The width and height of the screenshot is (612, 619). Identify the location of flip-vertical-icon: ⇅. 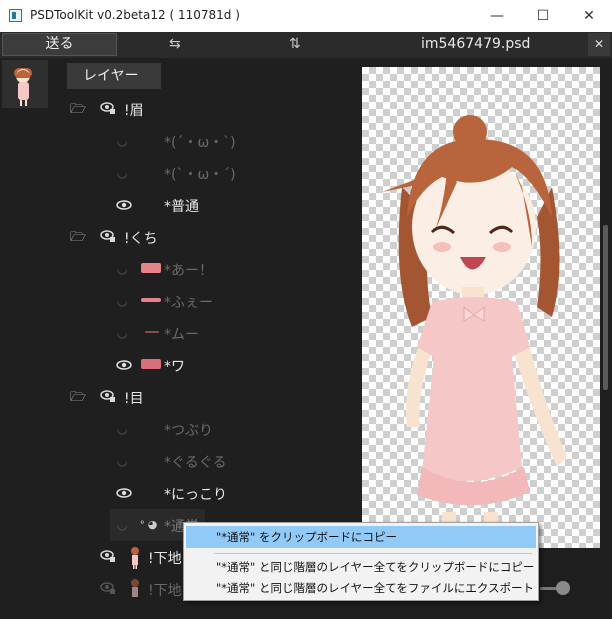
(295, 44).